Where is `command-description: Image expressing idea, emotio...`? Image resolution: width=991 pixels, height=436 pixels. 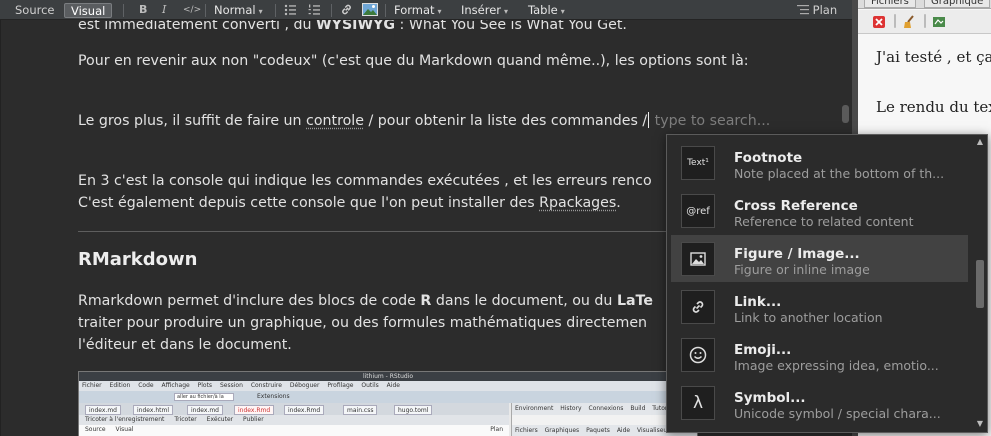
command-description: Image expressing idea, emotio... is located at coordinates (836, 365).